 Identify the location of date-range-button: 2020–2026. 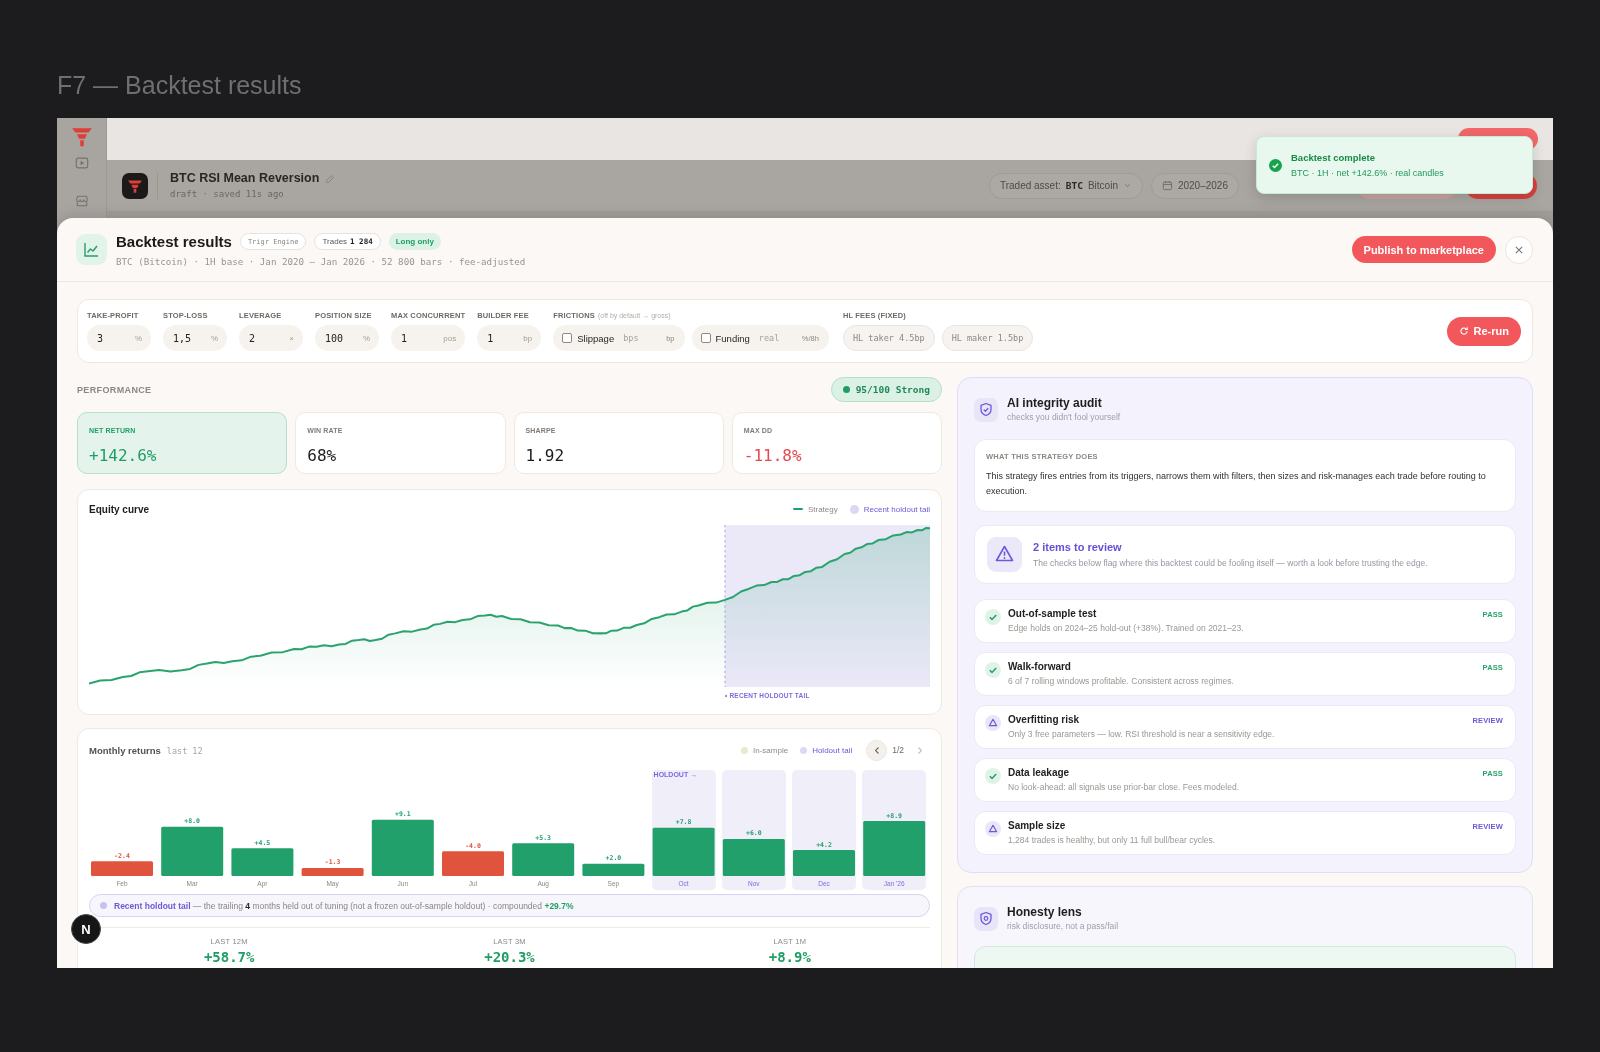
(1194, 185).